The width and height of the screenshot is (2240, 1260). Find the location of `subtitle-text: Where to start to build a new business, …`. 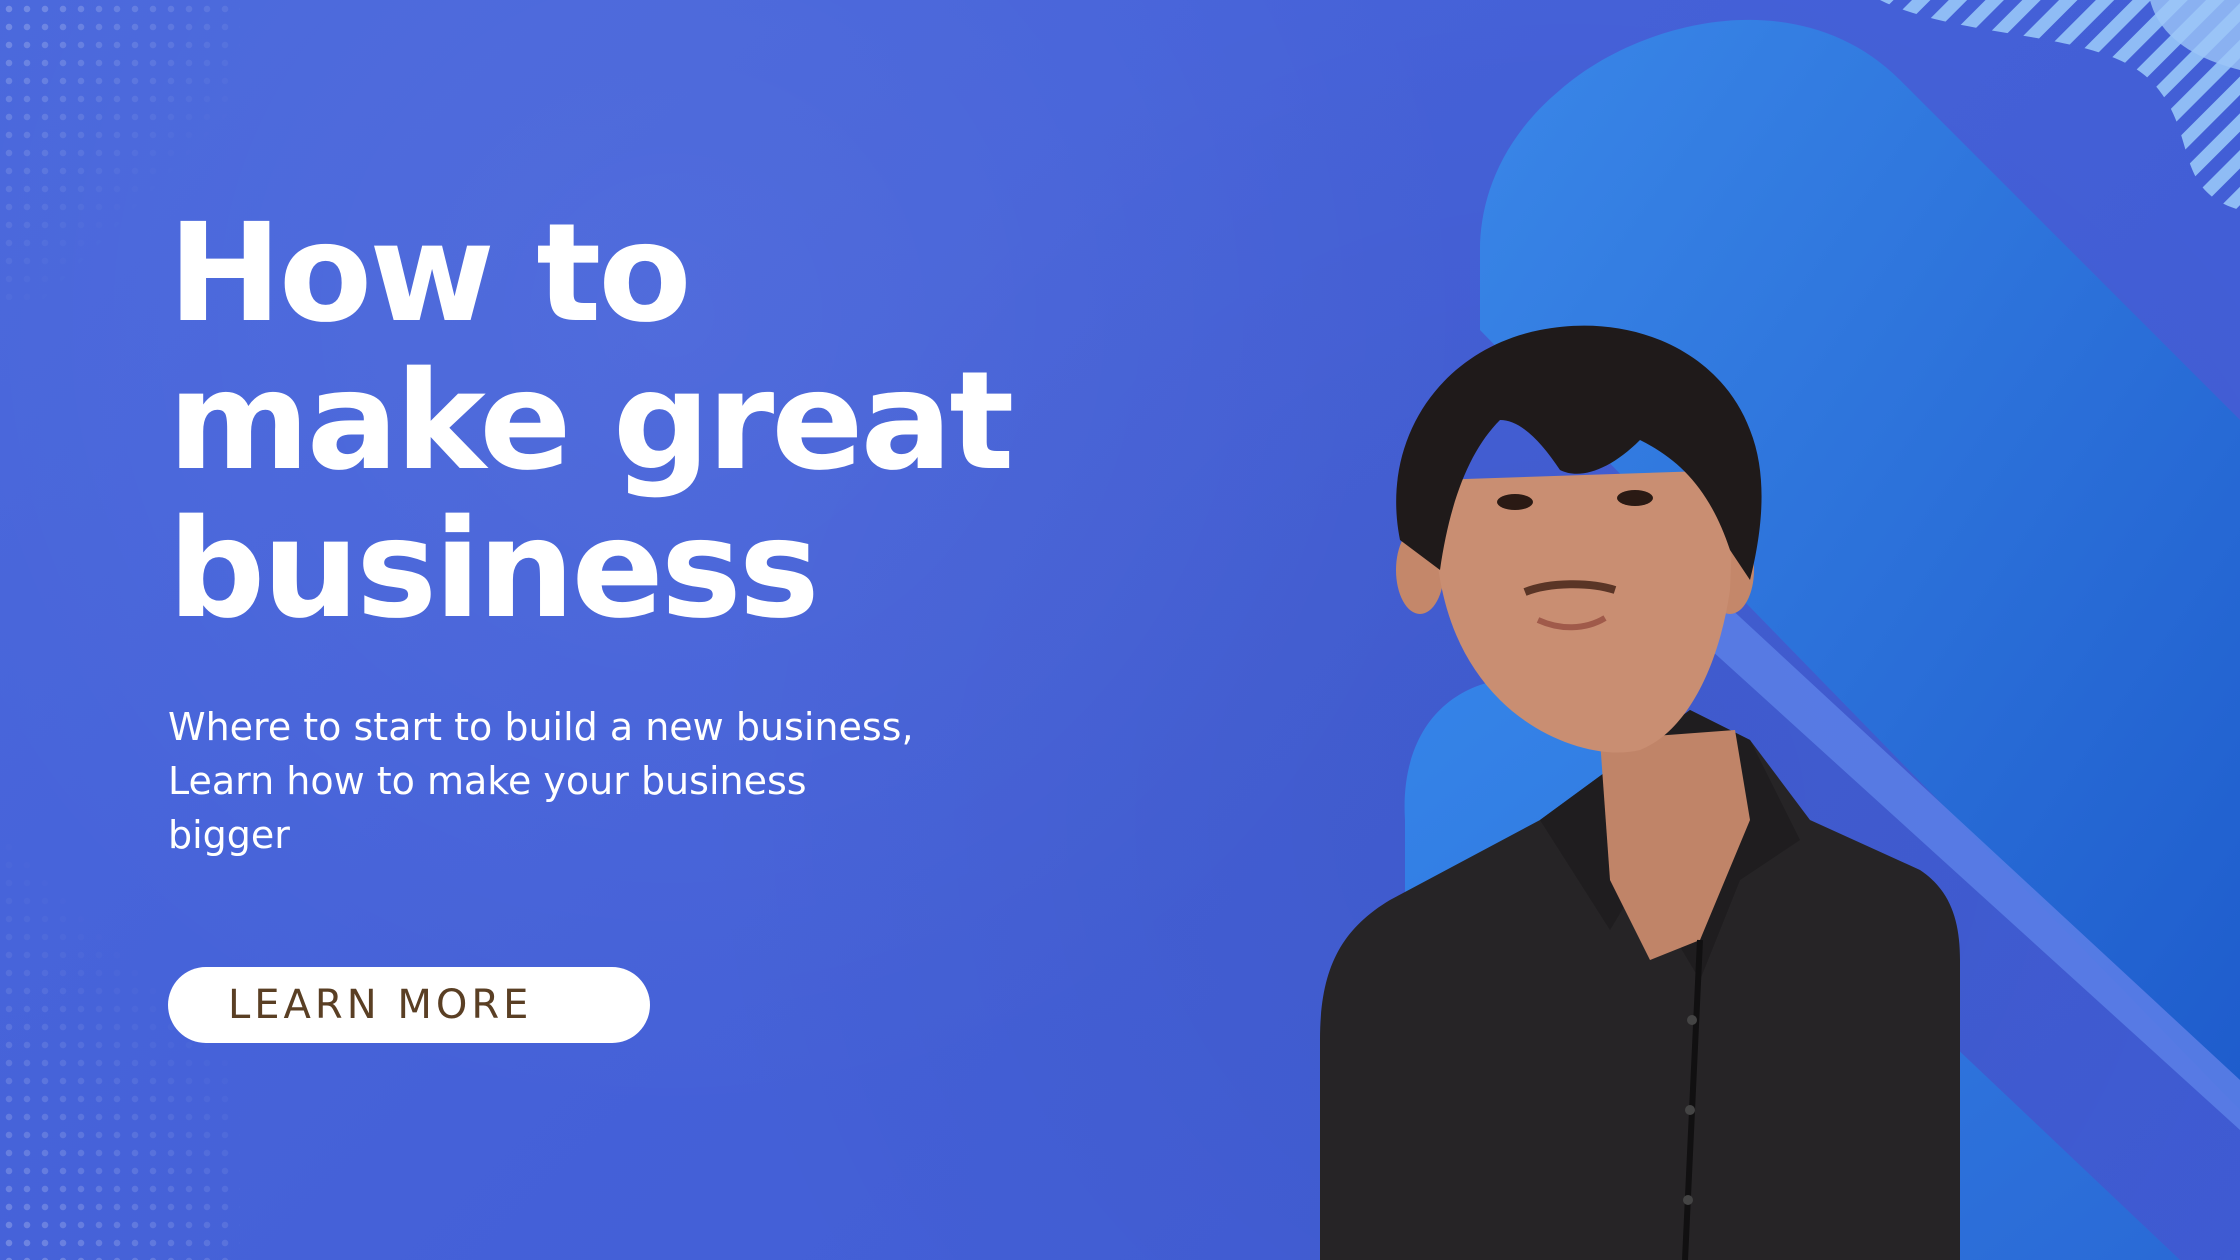

subtitle-text: Where to start to build a new business, … is located at coordinates (541, 781).